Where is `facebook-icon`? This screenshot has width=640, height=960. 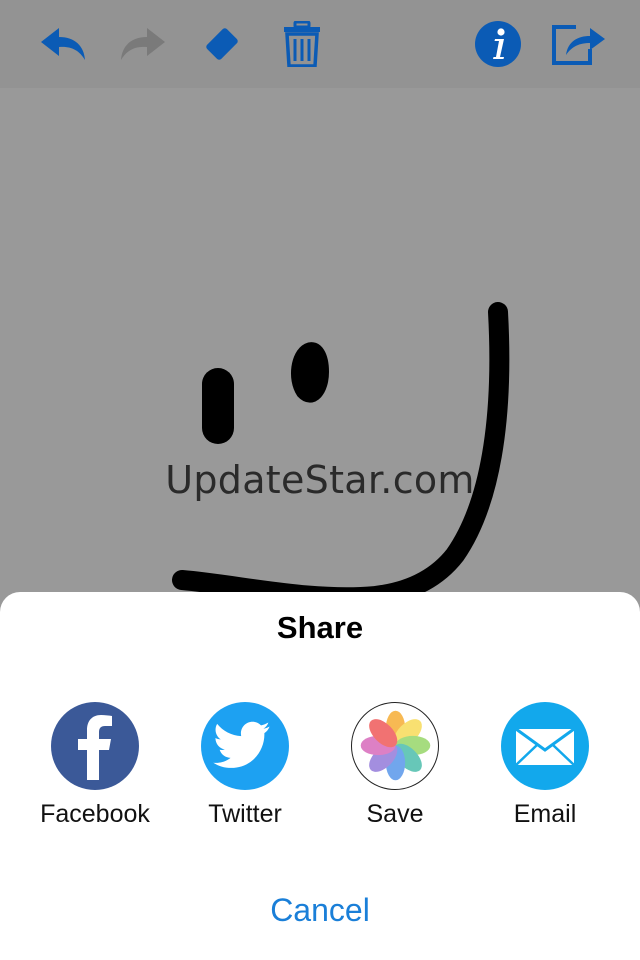 facebook-icon is located at coordinates (95, 746).